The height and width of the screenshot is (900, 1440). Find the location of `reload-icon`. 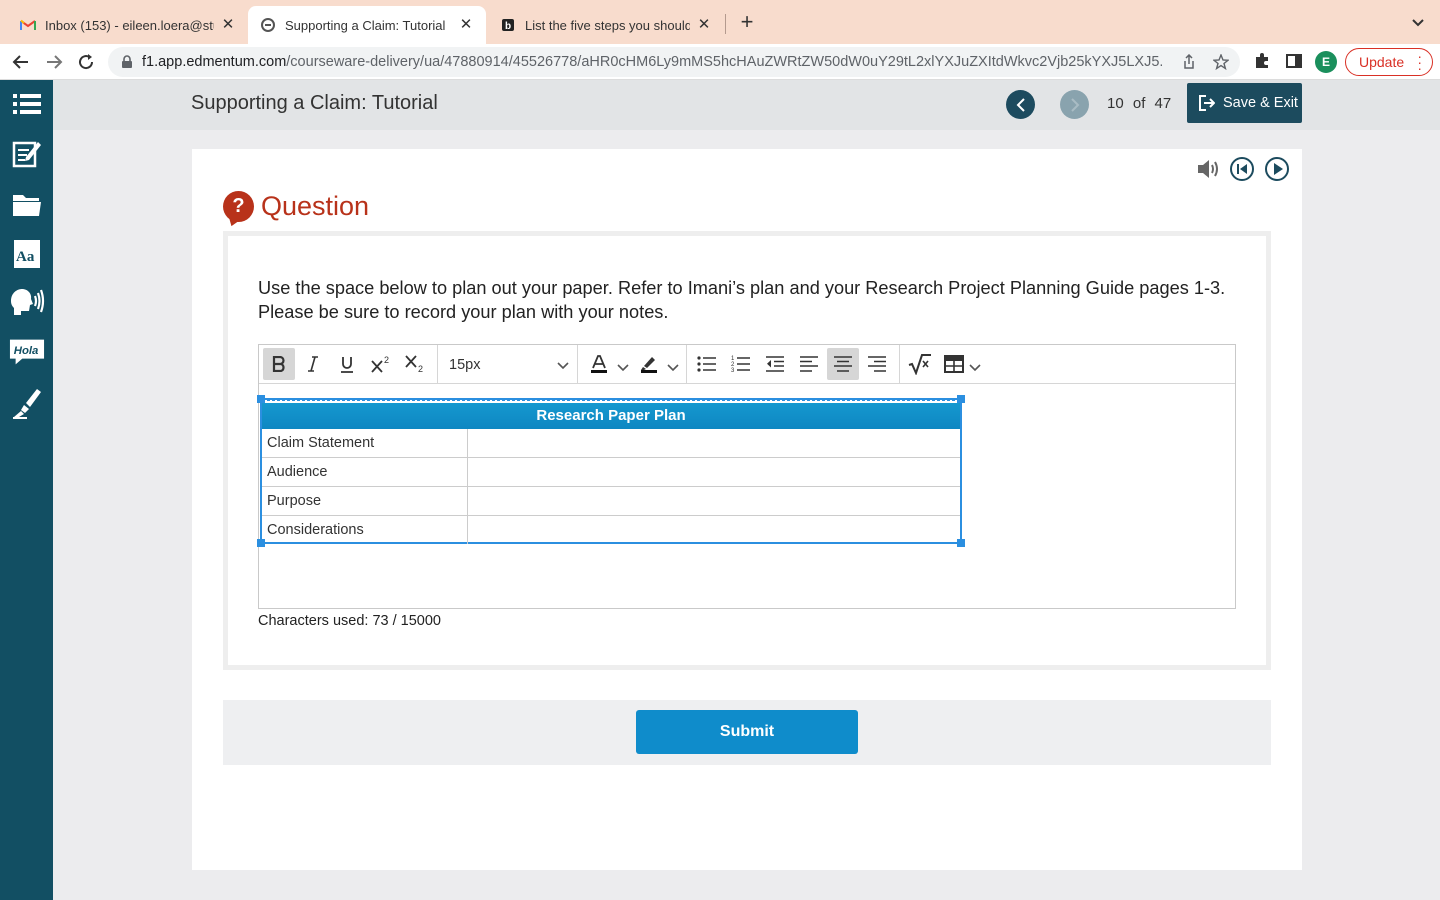

reload-icon is located at coordinates (86, 62).